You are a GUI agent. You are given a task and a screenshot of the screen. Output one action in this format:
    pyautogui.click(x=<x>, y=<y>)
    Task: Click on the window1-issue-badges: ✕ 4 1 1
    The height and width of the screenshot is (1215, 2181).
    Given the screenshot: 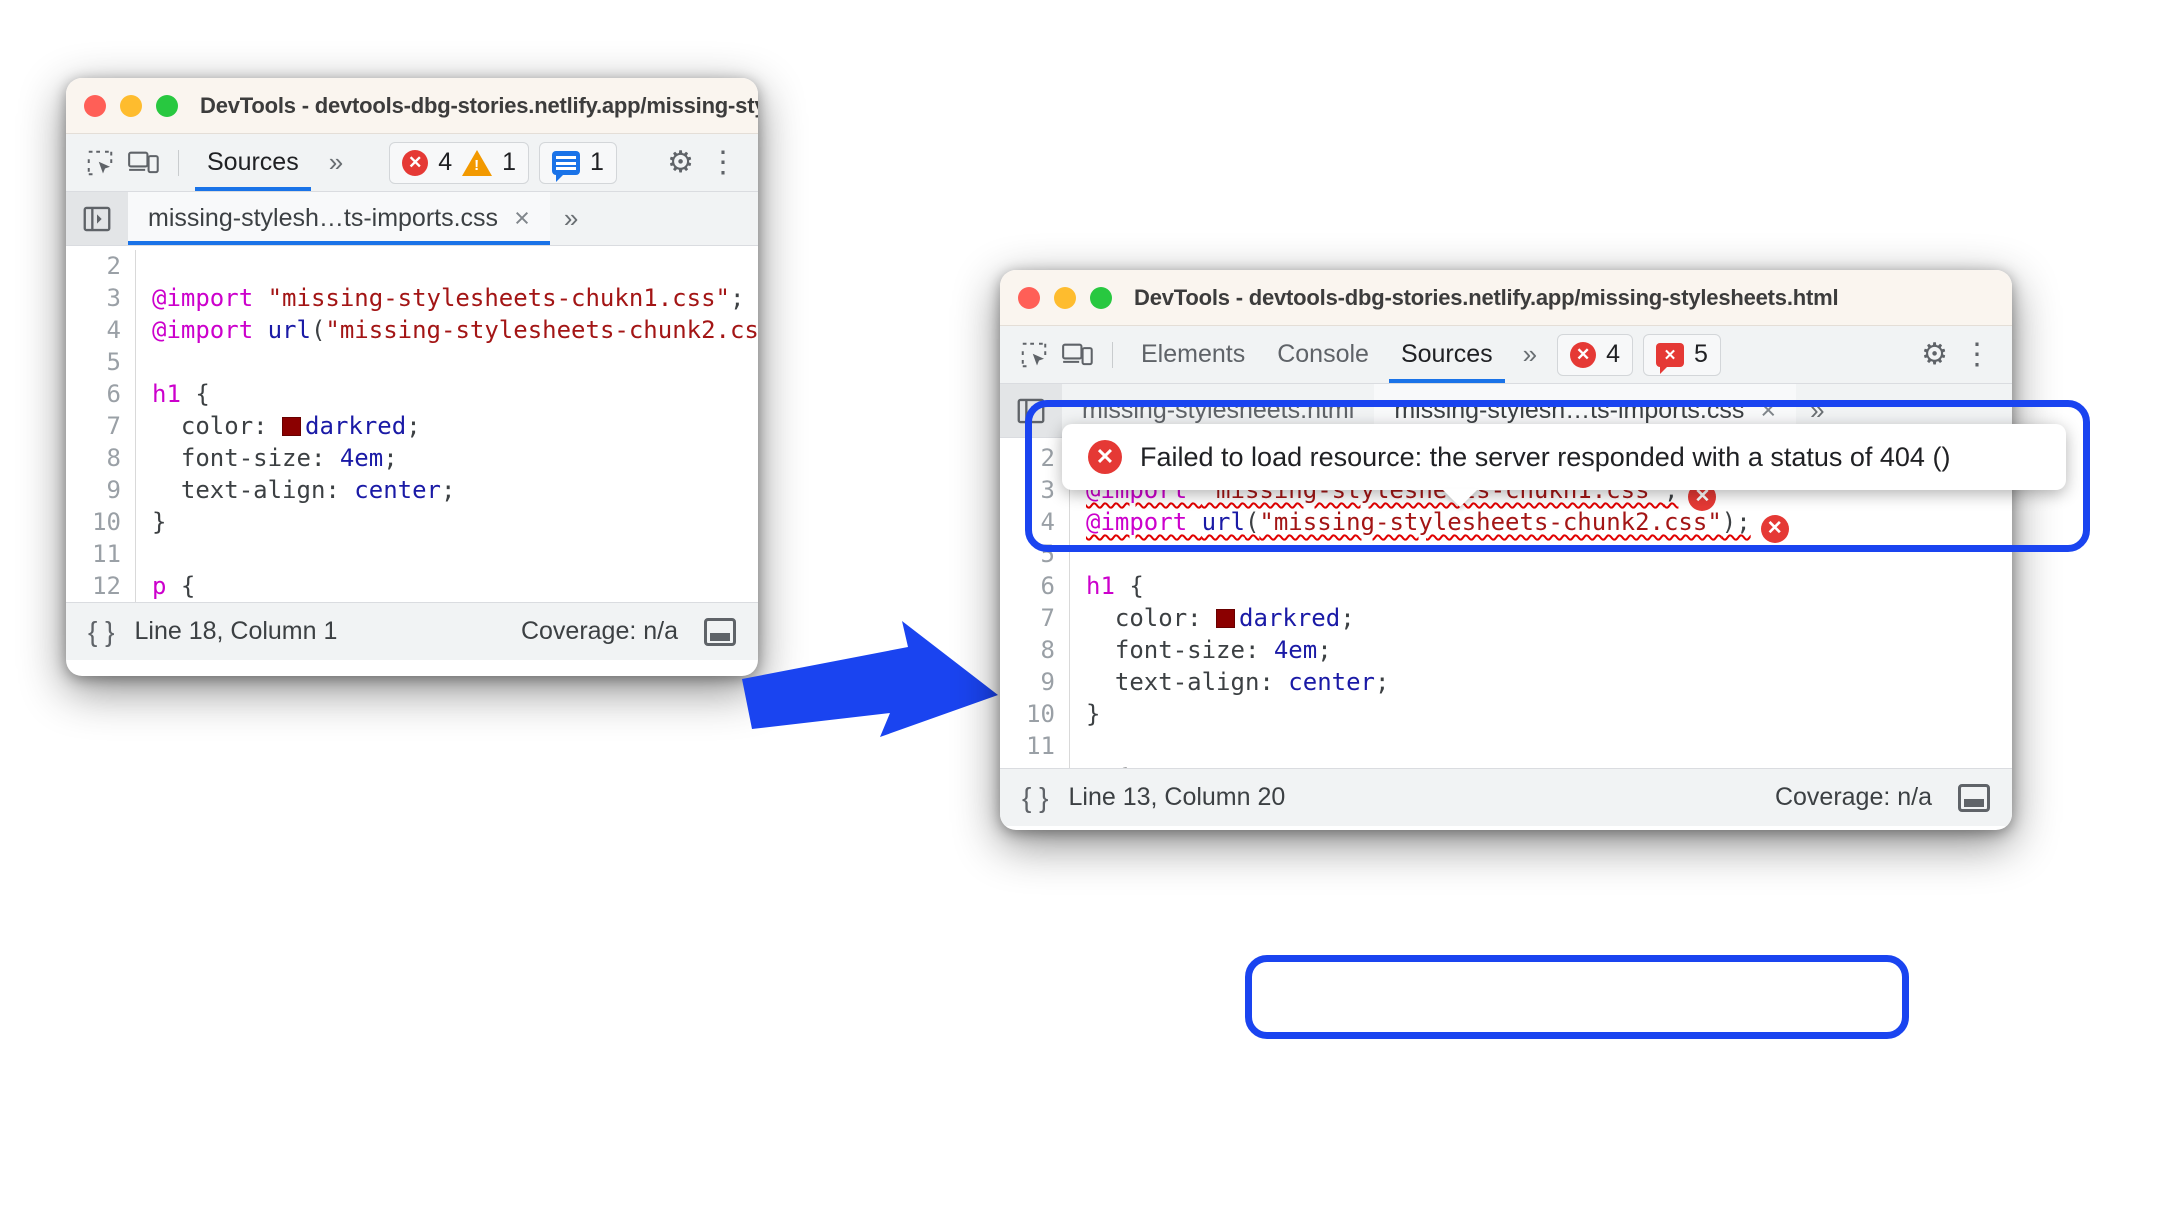 What is the action you would take?
    pyautogui.click(x=503, y=162)
    